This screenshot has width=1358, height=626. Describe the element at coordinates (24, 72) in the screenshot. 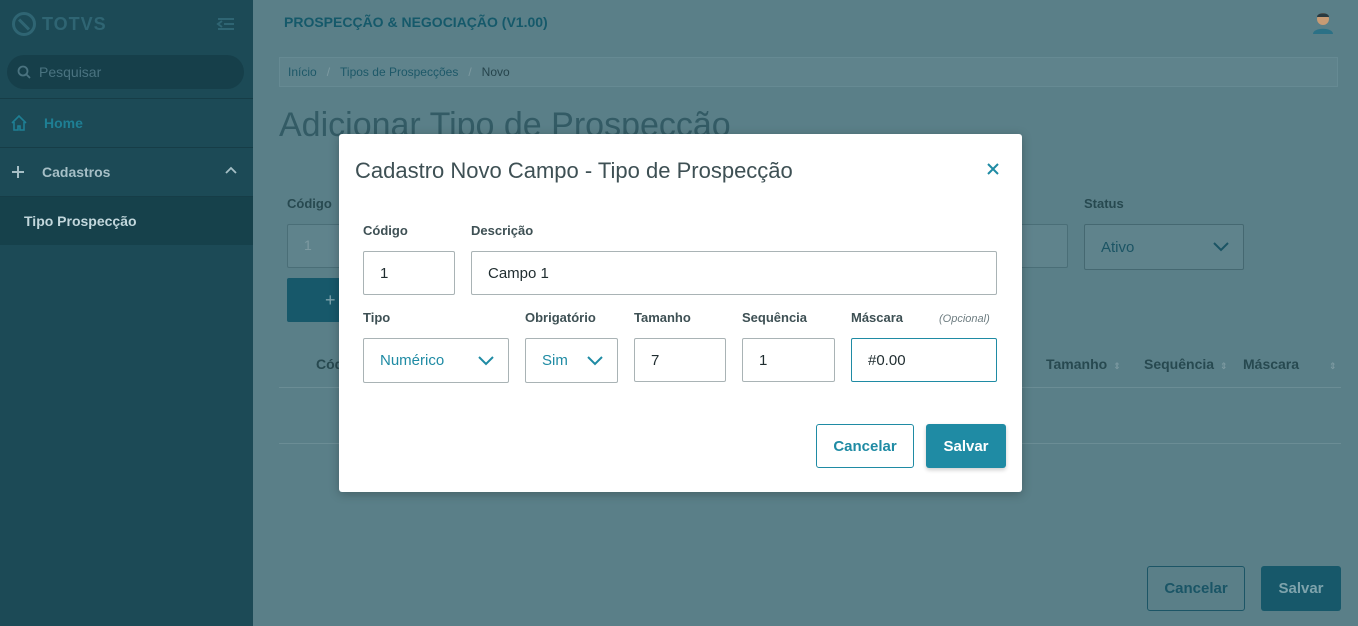

I see `search-icon` at that location.